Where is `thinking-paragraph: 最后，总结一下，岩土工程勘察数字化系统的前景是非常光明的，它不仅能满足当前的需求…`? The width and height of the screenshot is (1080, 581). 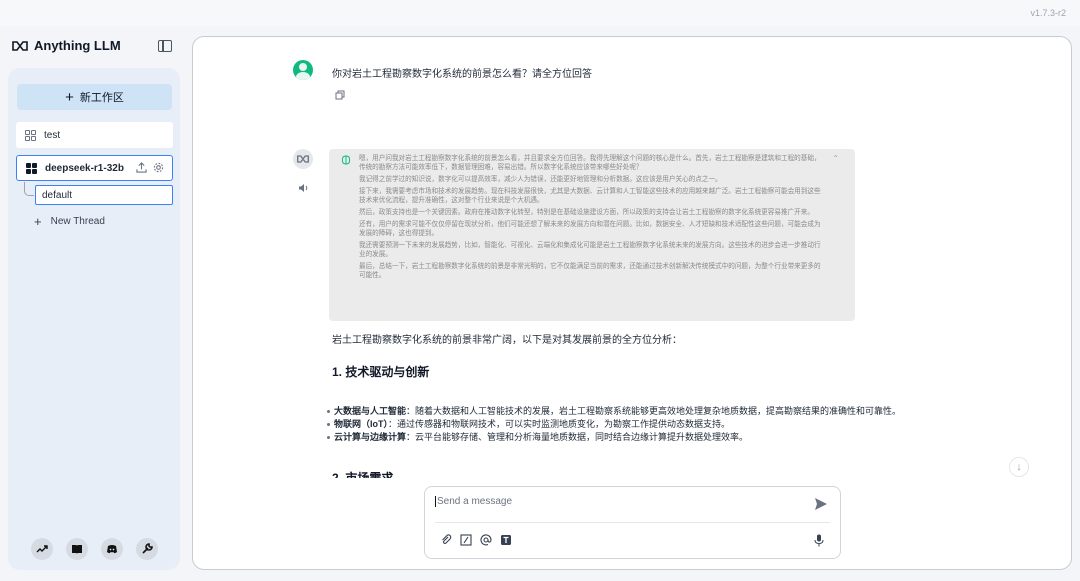 thinking-paragraph: 最后，总结一下，岩土工程勘察数字化系统的前景是非常光明的，它不仅能满足当前的需求… is located at coordinates (590, 271).